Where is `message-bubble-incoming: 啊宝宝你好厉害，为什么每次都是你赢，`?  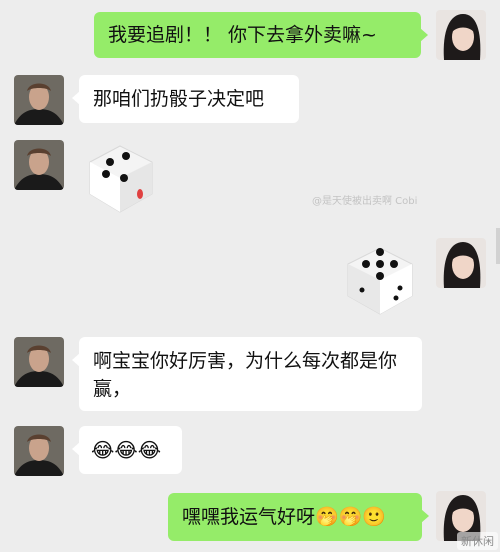
message-bubble-incoming: 啊宝宝你好厉害，为什么每次都是你赢， is located at coordinates (247, 374).